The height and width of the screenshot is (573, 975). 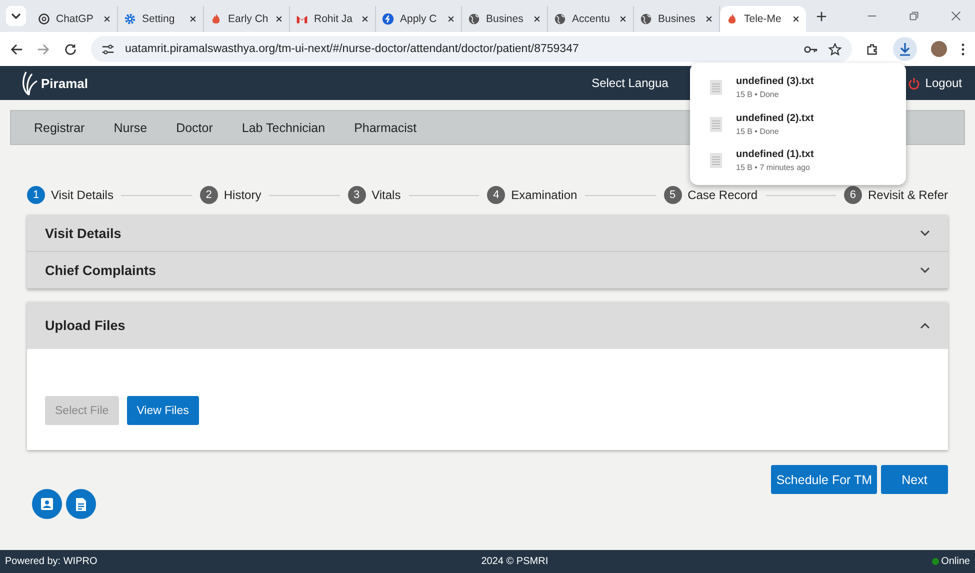 I want to click on new-tab-icon, so click(x=821, y=16).